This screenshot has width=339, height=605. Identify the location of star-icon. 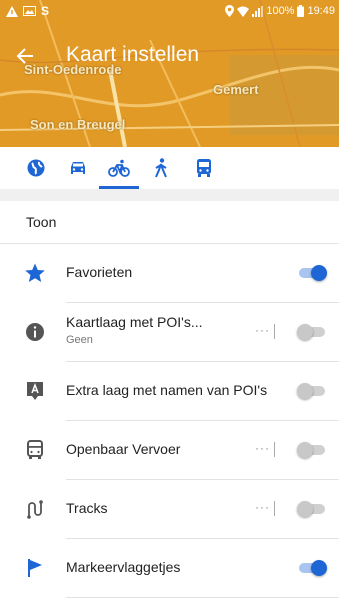
(35, 272).